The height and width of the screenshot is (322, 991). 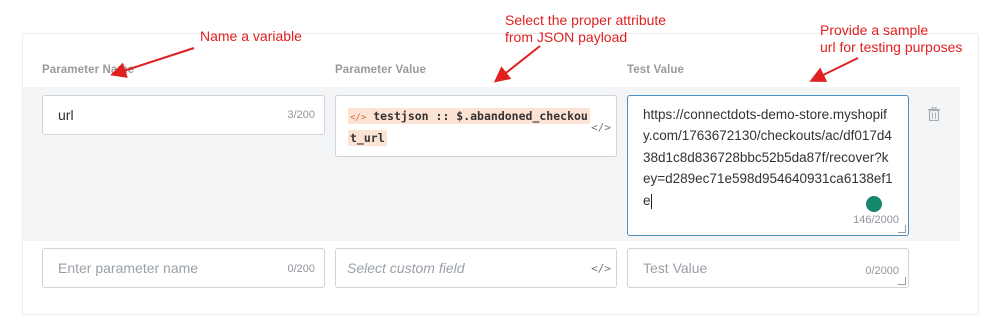 What do you see at coordinates (882, 271) in the screenshot?
I see `new-test-value-counter: 0/2000` at bounding box center [882, 271].